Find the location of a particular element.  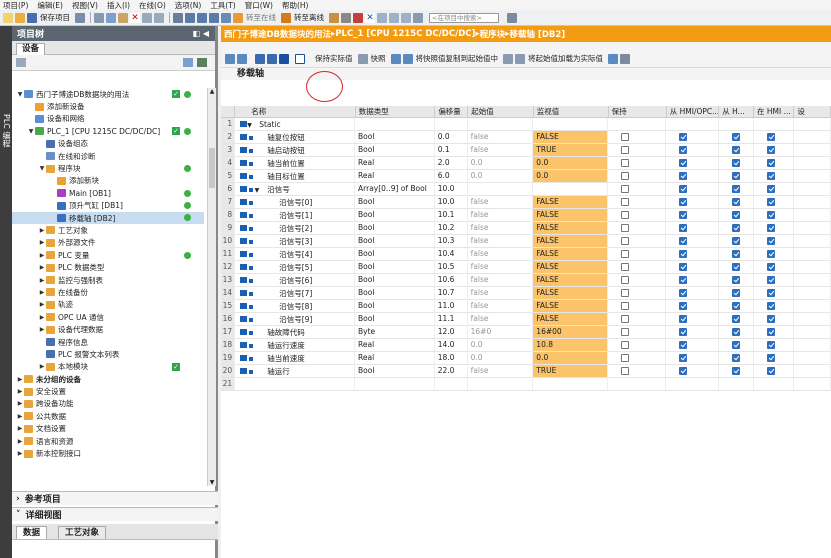

save-project-button: 保存项目 is located at coordinates (55, 17).